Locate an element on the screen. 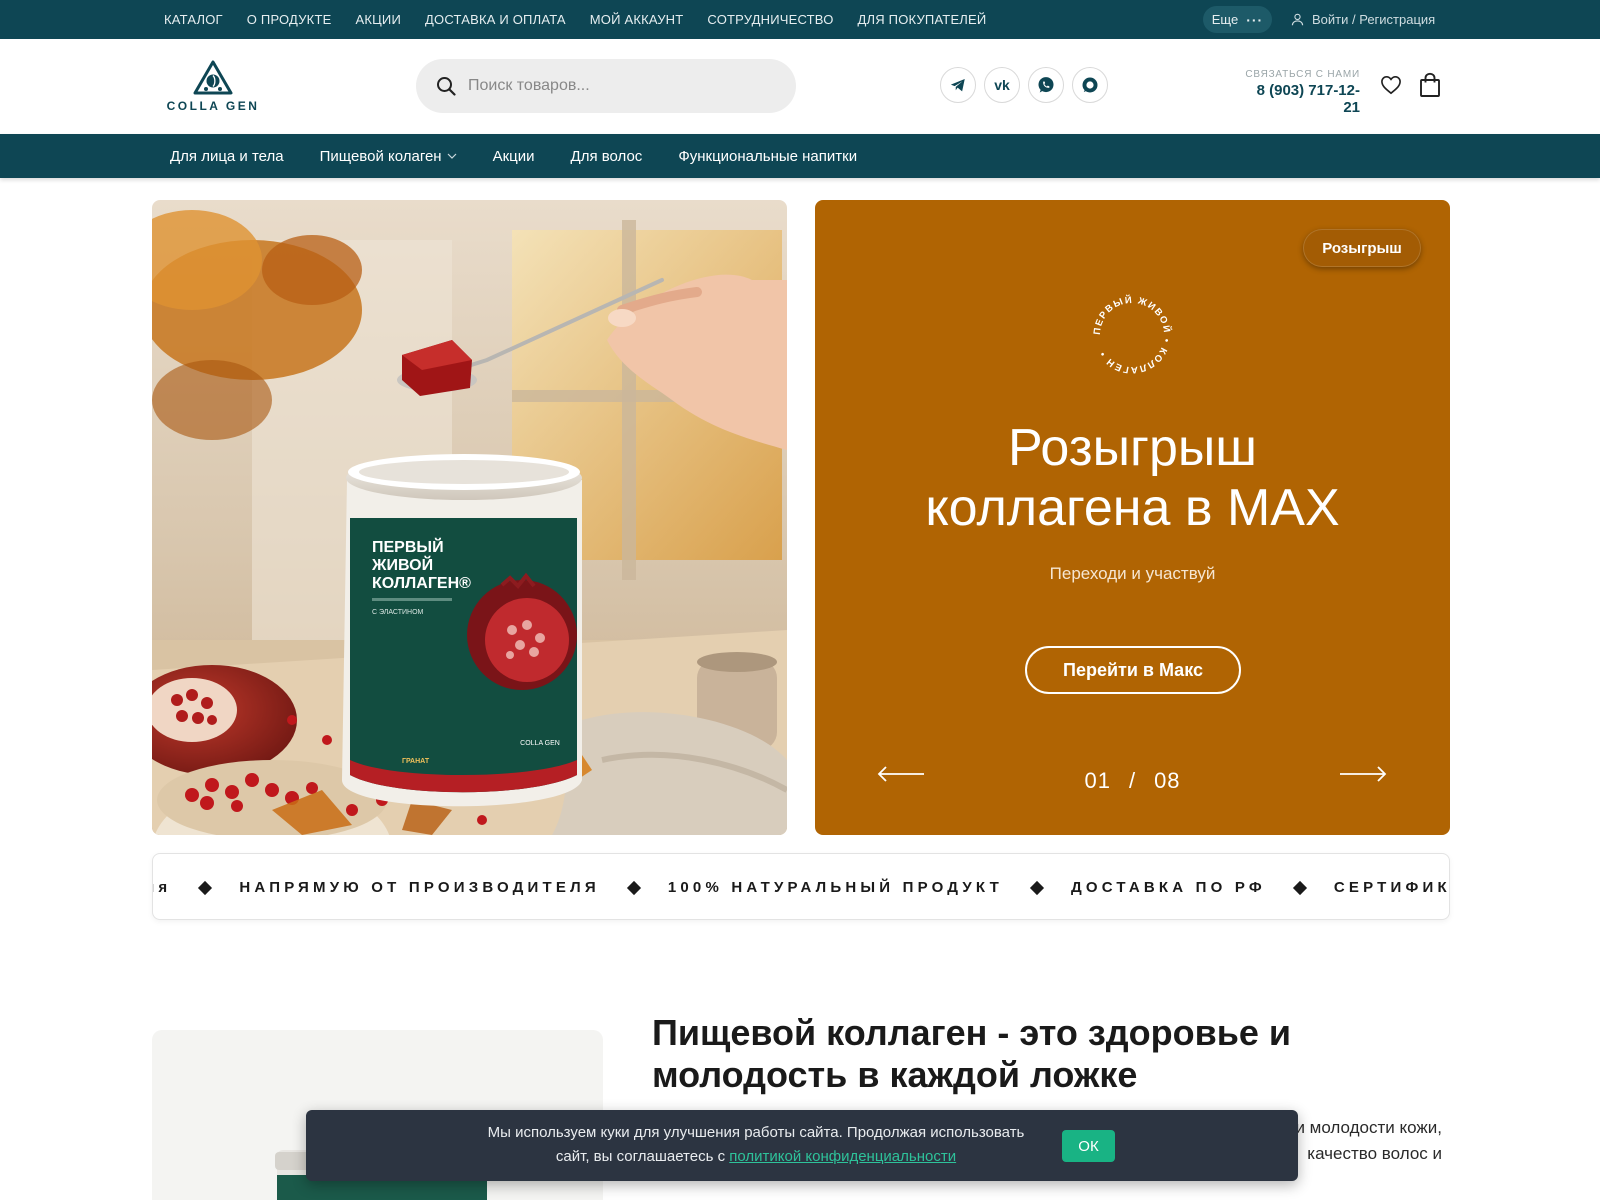 The height and width of the screenshot is (1200, 1600). phone-link: 8 (903) 717-12-21 is located at coordinates (1300, 99).